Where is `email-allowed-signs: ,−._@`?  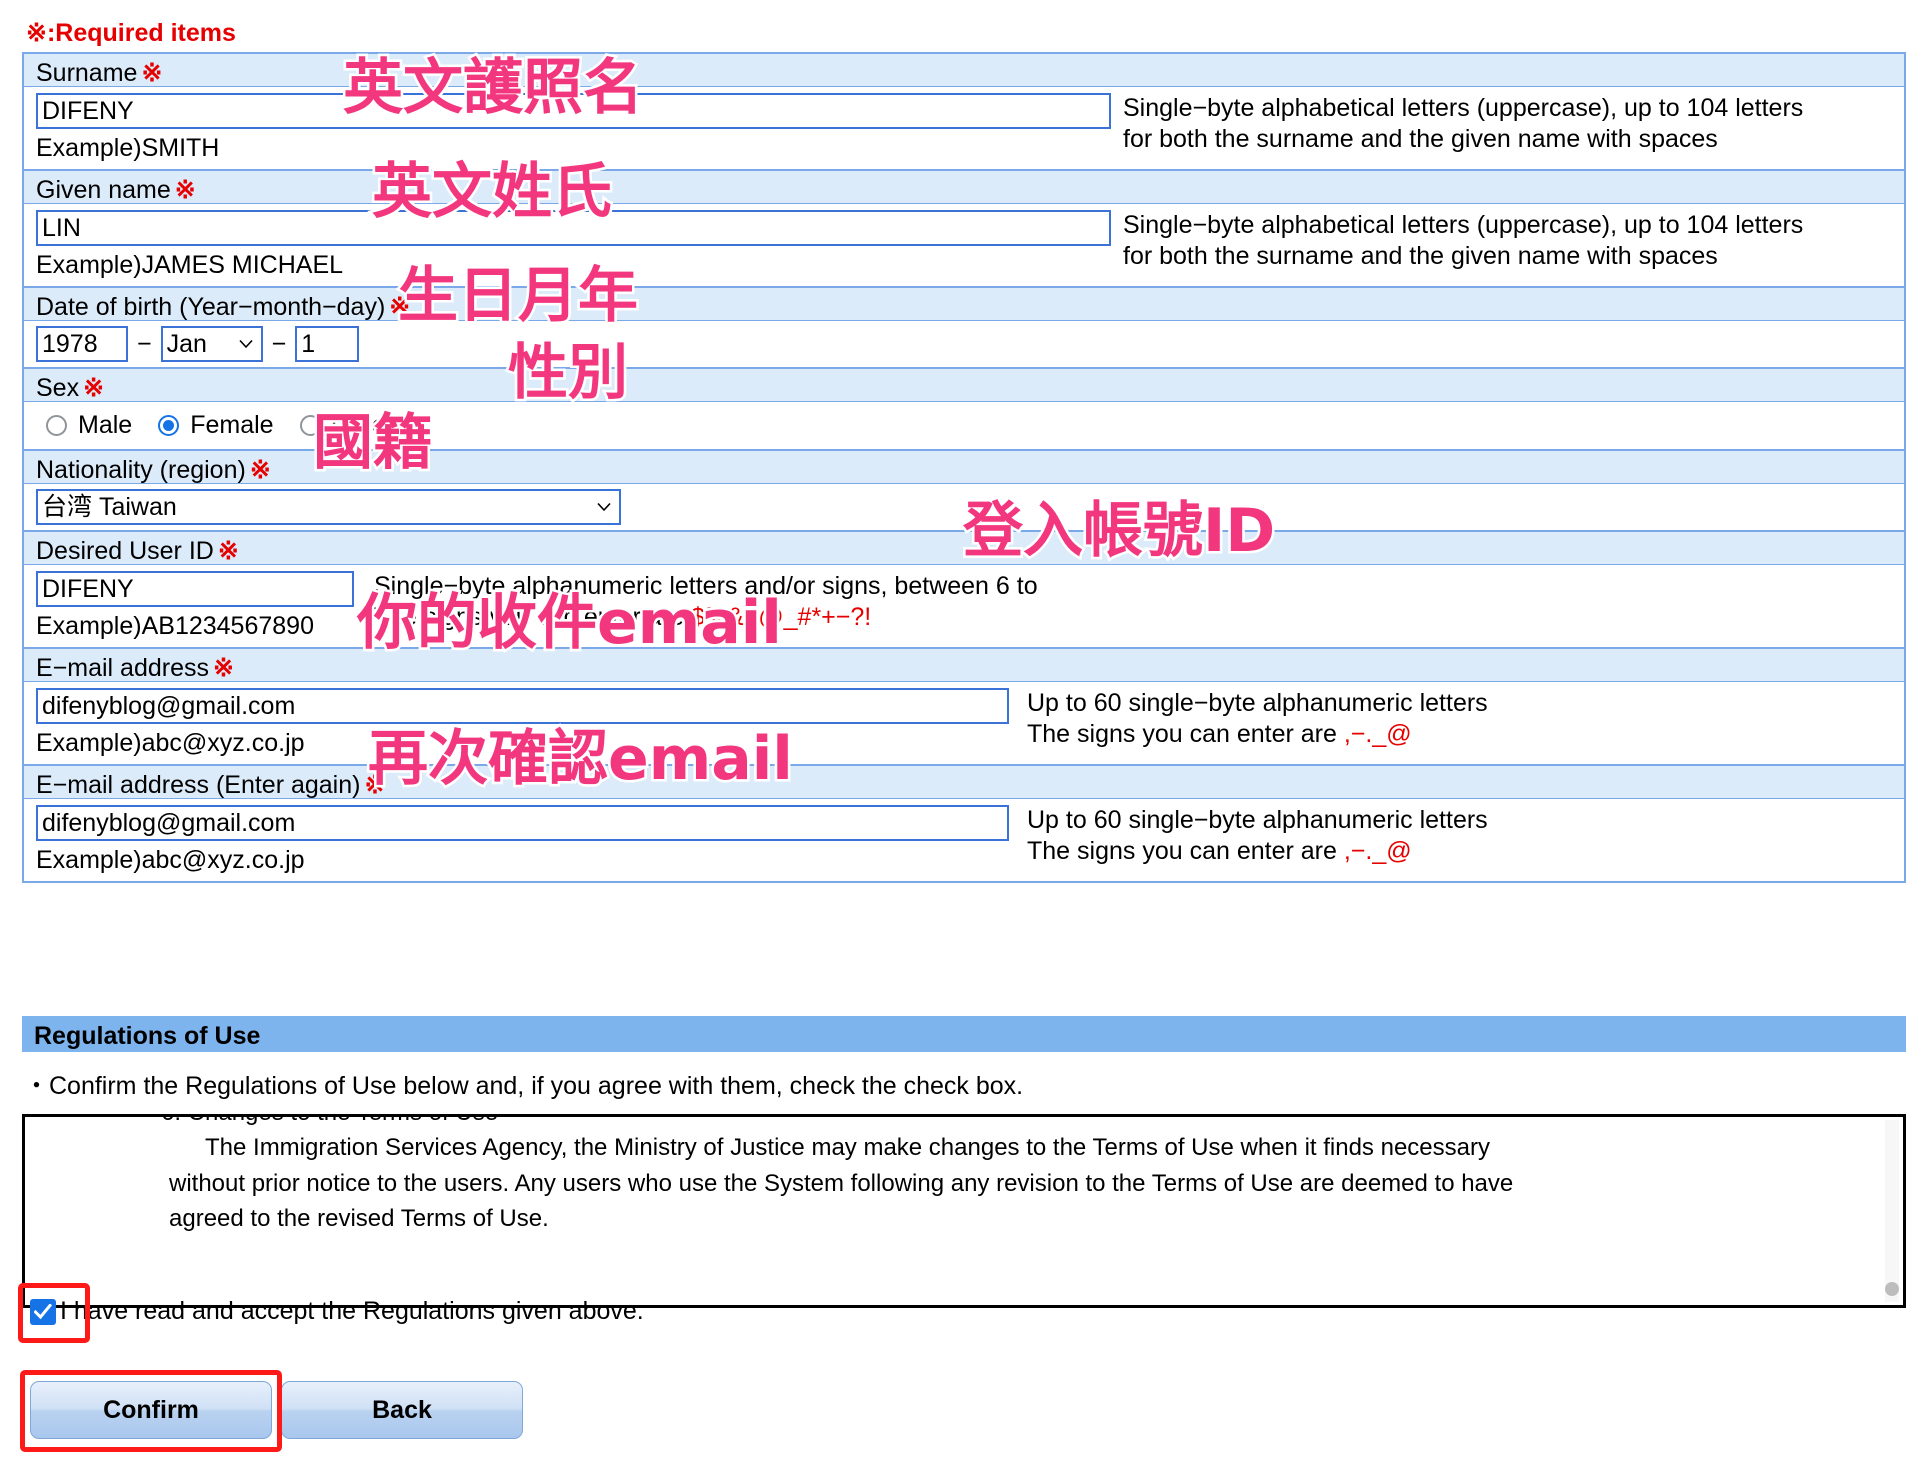
email-allowed-signs: ,−._@ is located at coordinates (1377, 733).